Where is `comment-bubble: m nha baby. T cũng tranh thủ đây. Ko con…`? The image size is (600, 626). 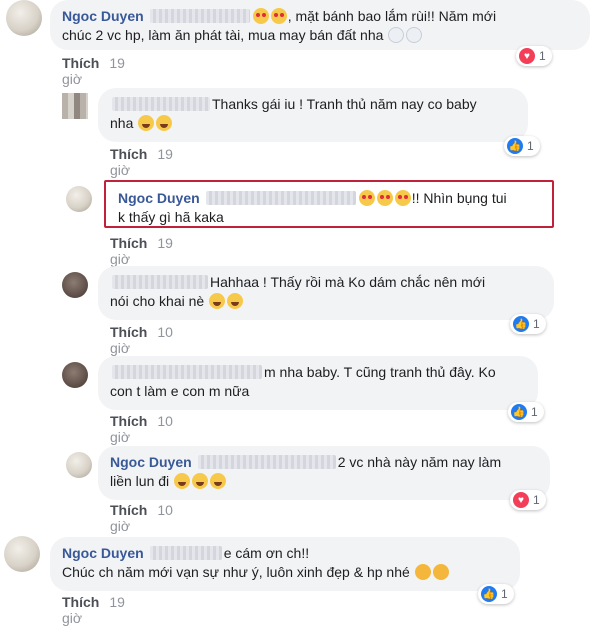 comment-bubble: m nha baby. T cũng tranh thủ đây. Ko con… is located at coordinates (318, 383).